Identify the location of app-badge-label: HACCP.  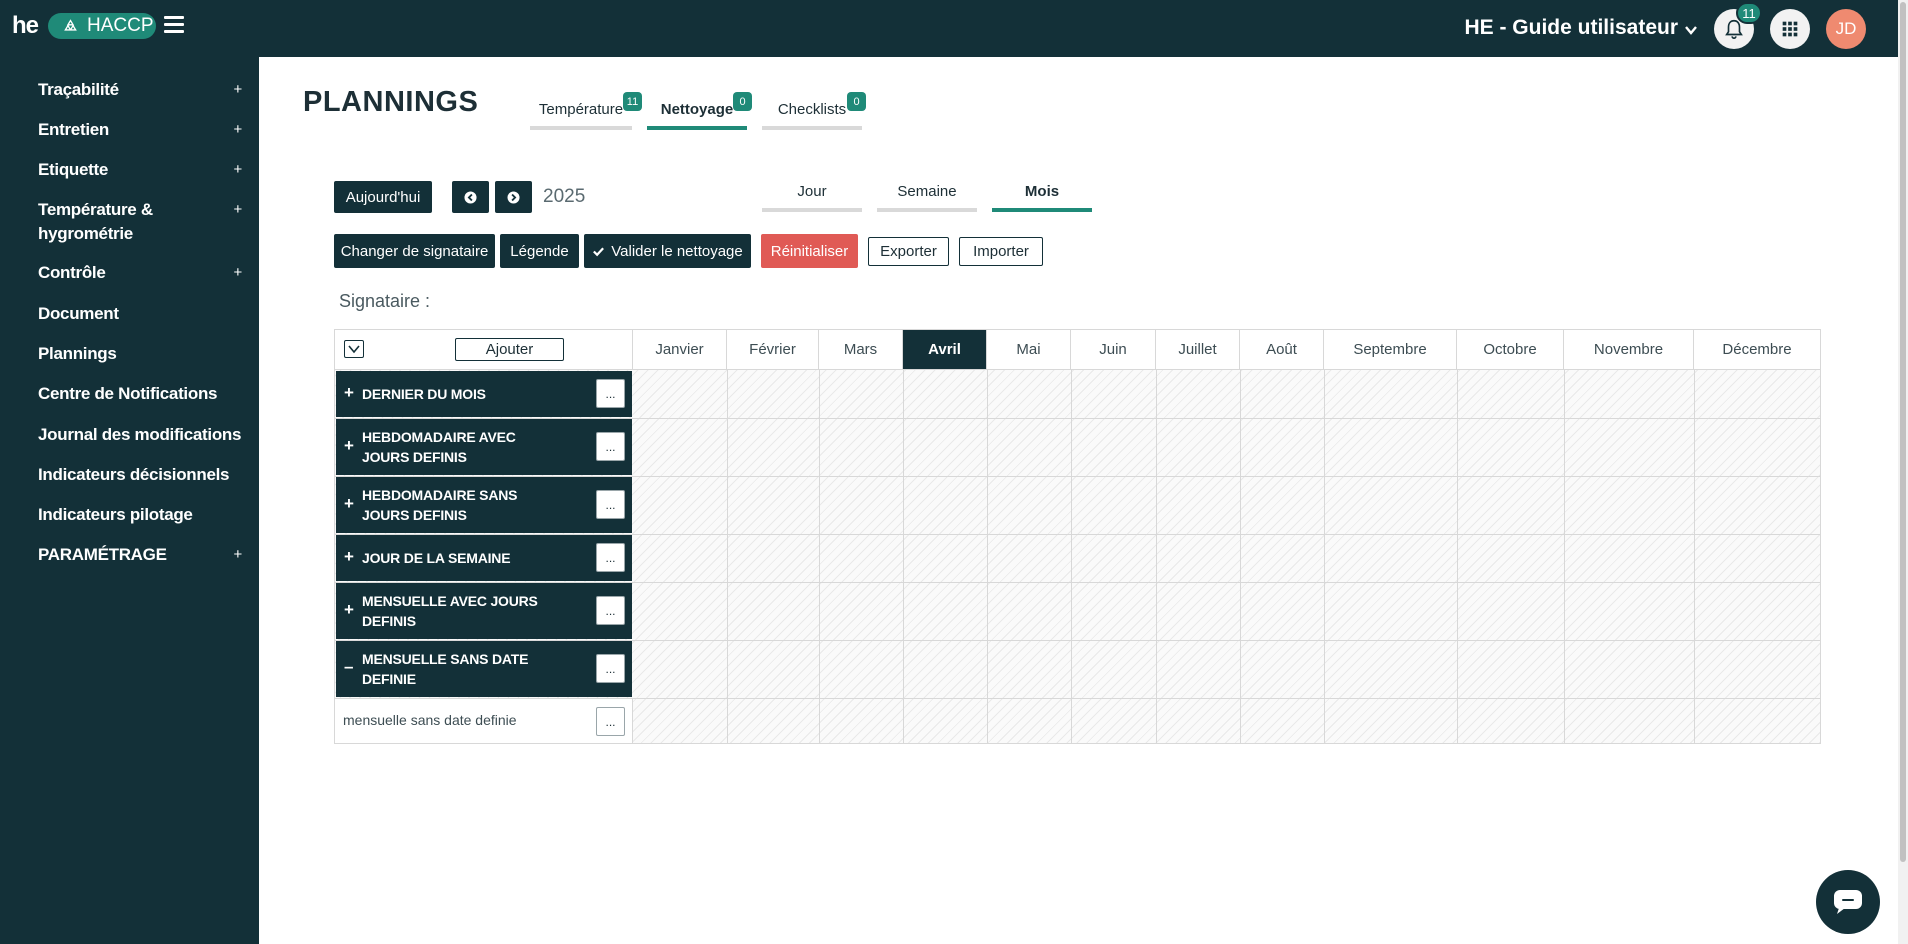
(120, 25).